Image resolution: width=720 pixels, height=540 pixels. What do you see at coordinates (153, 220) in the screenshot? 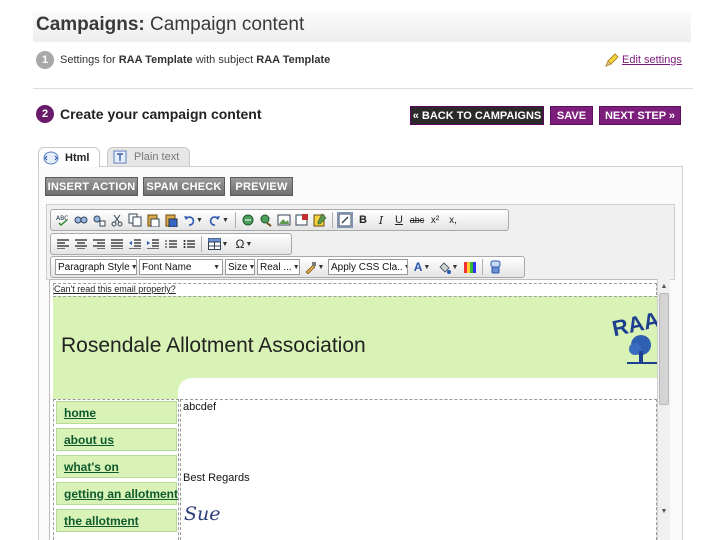
I see `paste-icon` at bounding box center [153, 220].